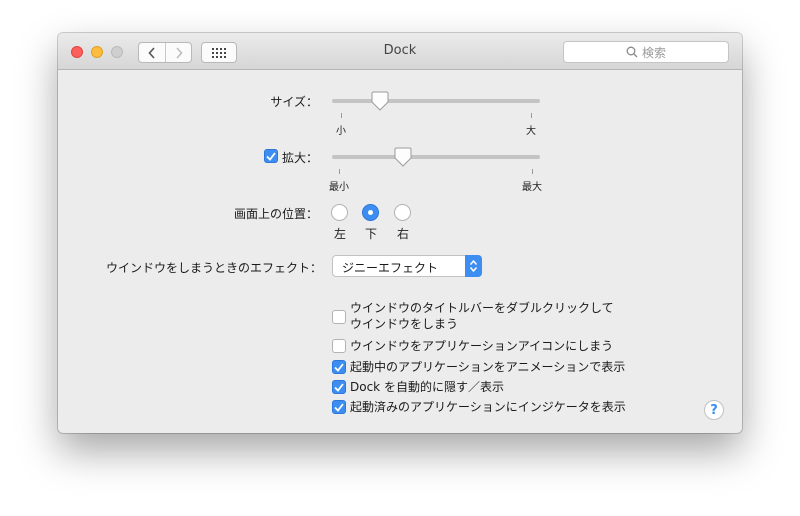  Describe the element at coordinates (404, 324) in the screenshot. I see `double-click-minimize-label-line2: ウインドウをしまう` at that location.